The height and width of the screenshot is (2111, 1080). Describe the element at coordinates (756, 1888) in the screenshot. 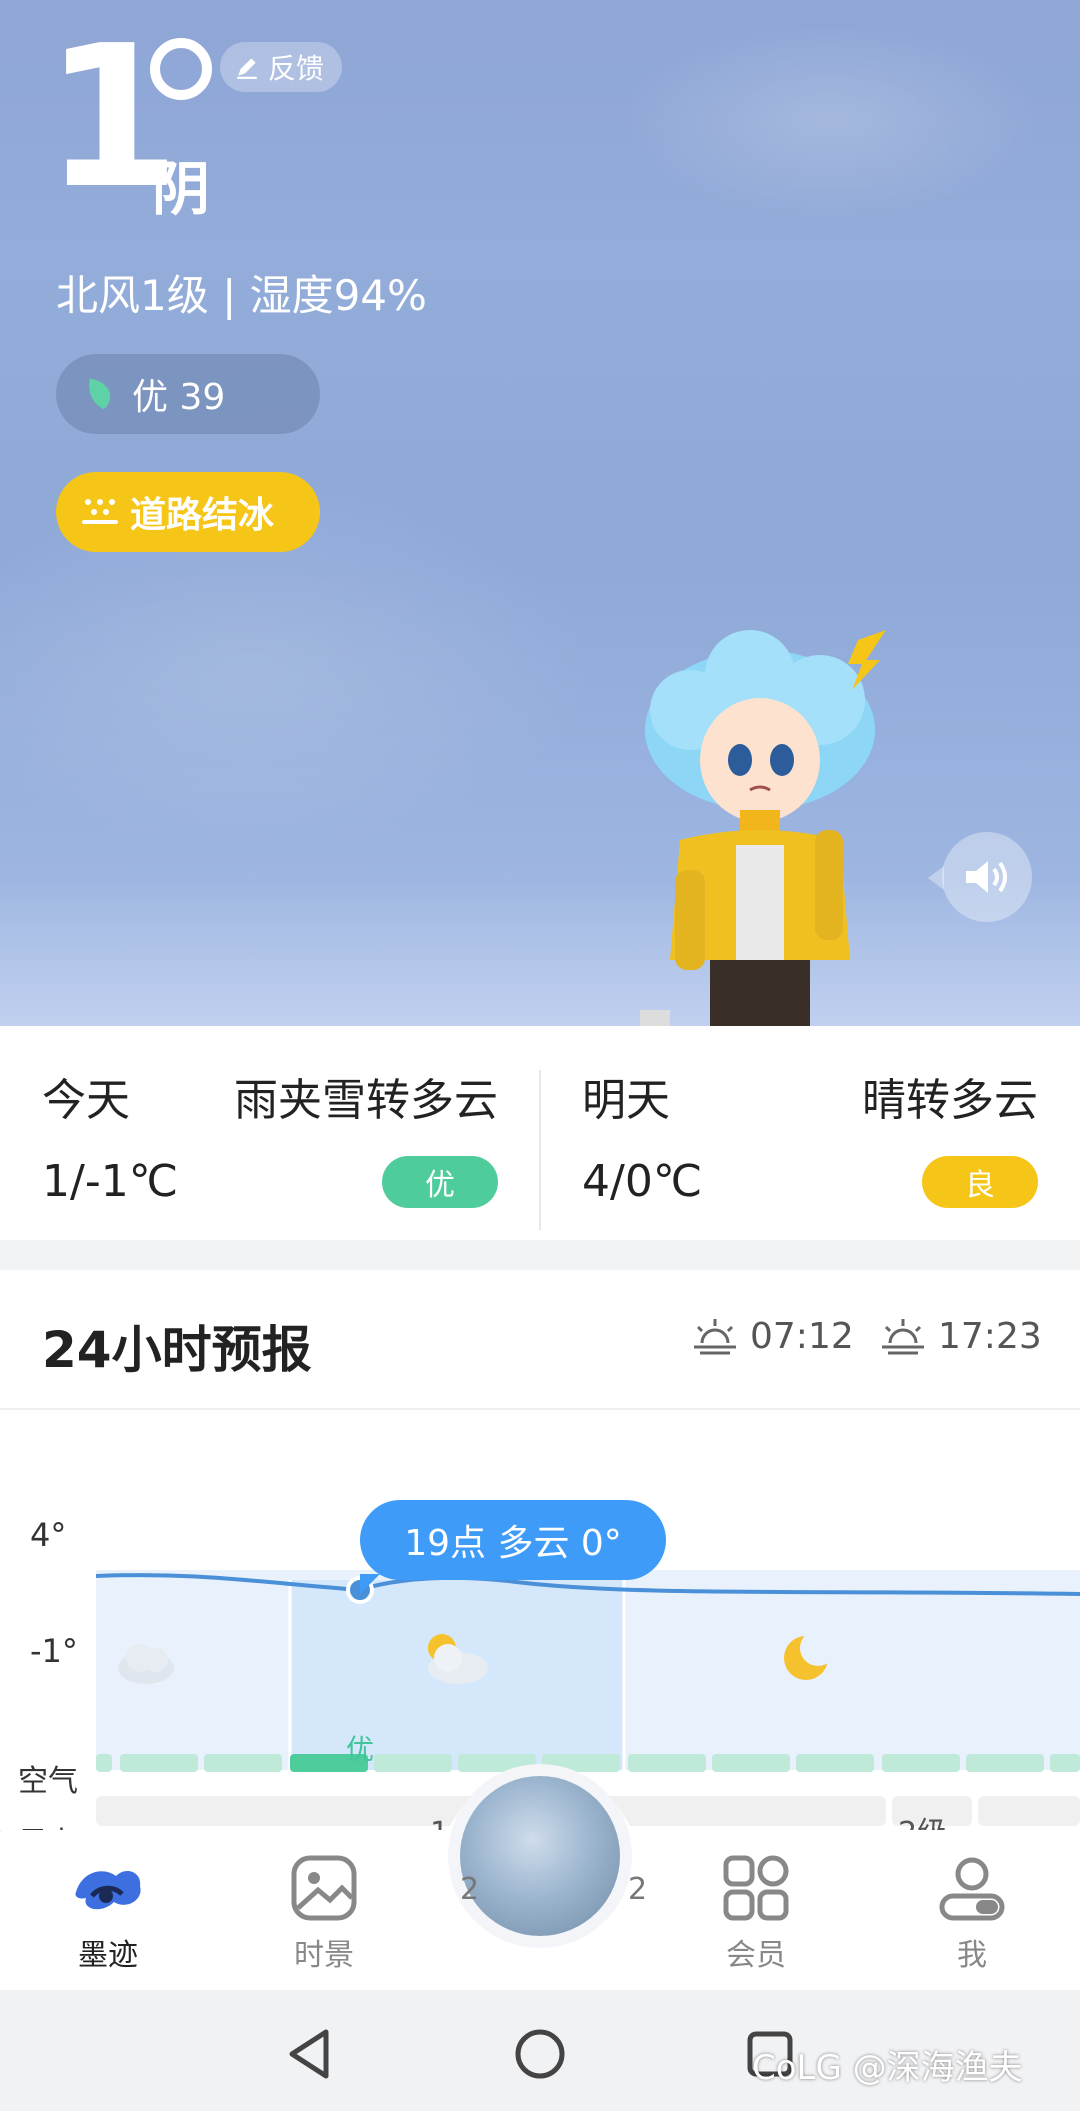

I see `grid-icon` at that location.